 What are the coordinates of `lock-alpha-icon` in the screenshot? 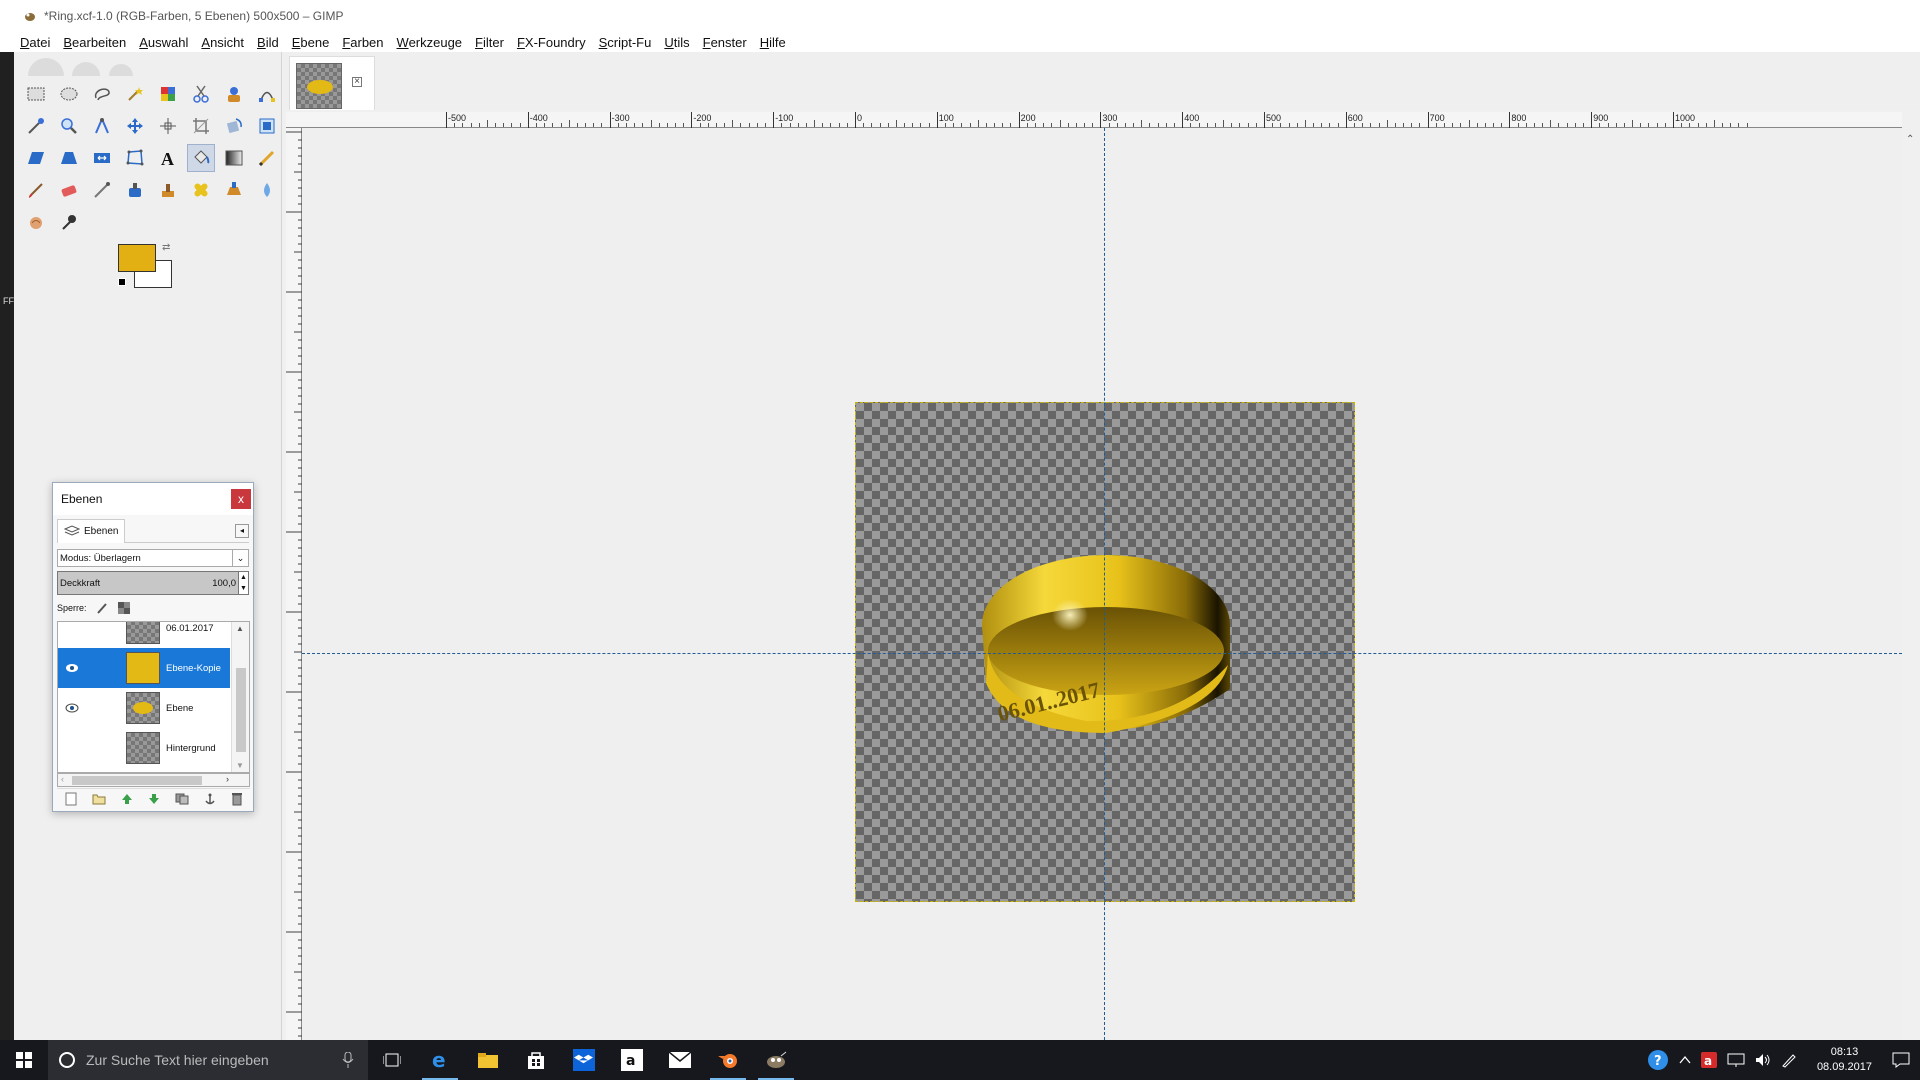 It's located at (124, 608).